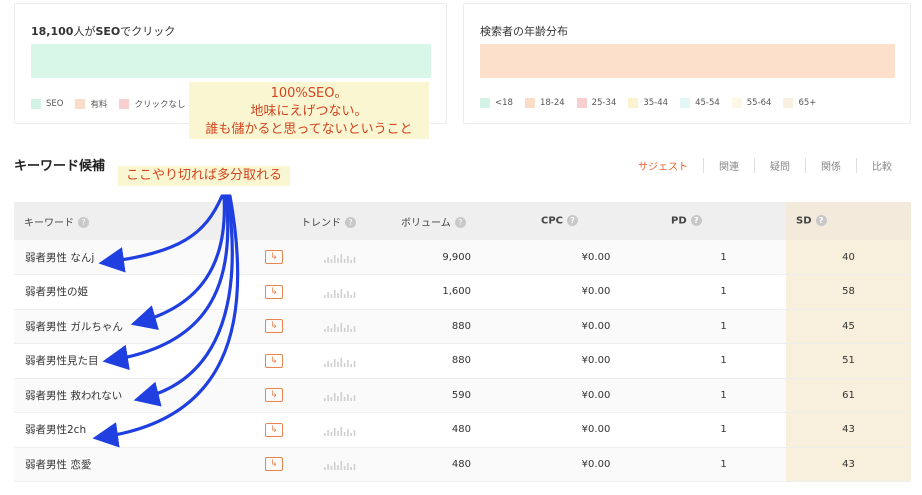 This screenshot has width=922, height=495. I want to click on keyword-text: 弱者男性 救われない, so click(73, 395).